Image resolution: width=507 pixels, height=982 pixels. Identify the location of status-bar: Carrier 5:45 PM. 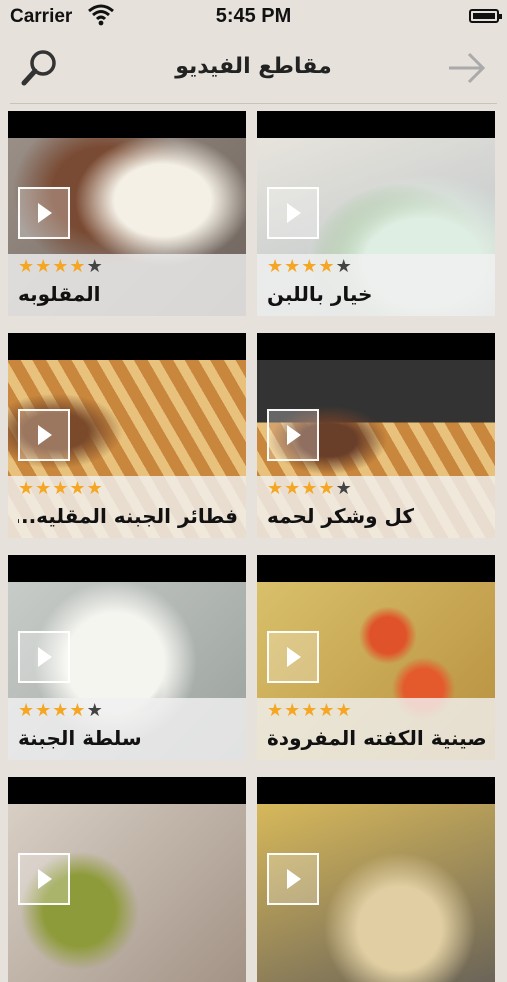
(253, 17).